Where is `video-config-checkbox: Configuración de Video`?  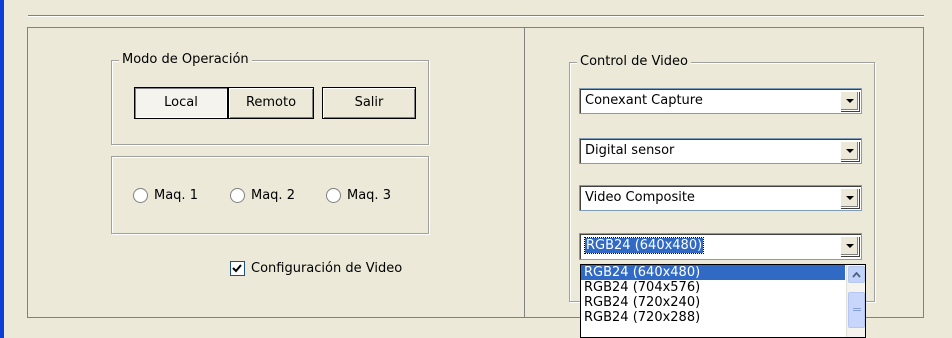 video-config-checkbox: Configuración de Video is located at coordinates (316, 268).